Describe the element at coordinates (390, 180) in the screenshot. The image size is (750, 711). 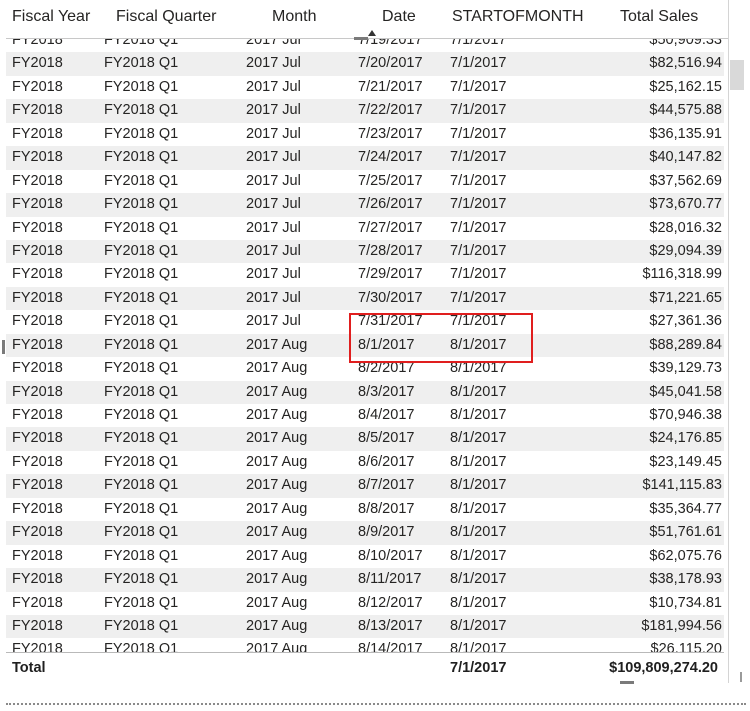
I see `cell-date: 7/25/2017` at that location.